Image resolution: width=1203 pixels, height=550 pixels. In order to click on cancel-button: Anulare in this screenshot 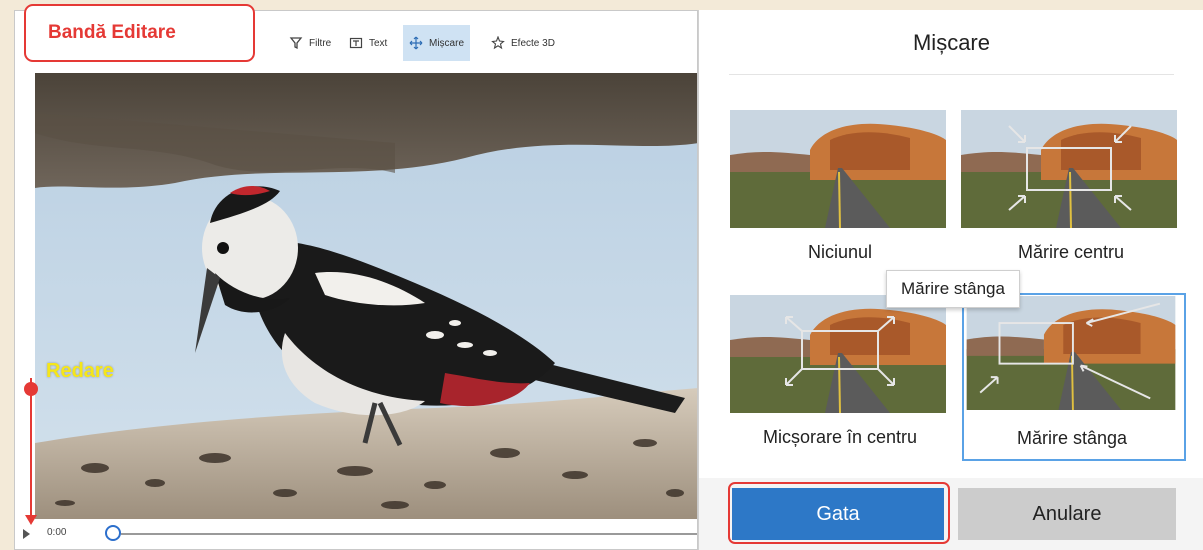, I will do `click(1067, 514)`.